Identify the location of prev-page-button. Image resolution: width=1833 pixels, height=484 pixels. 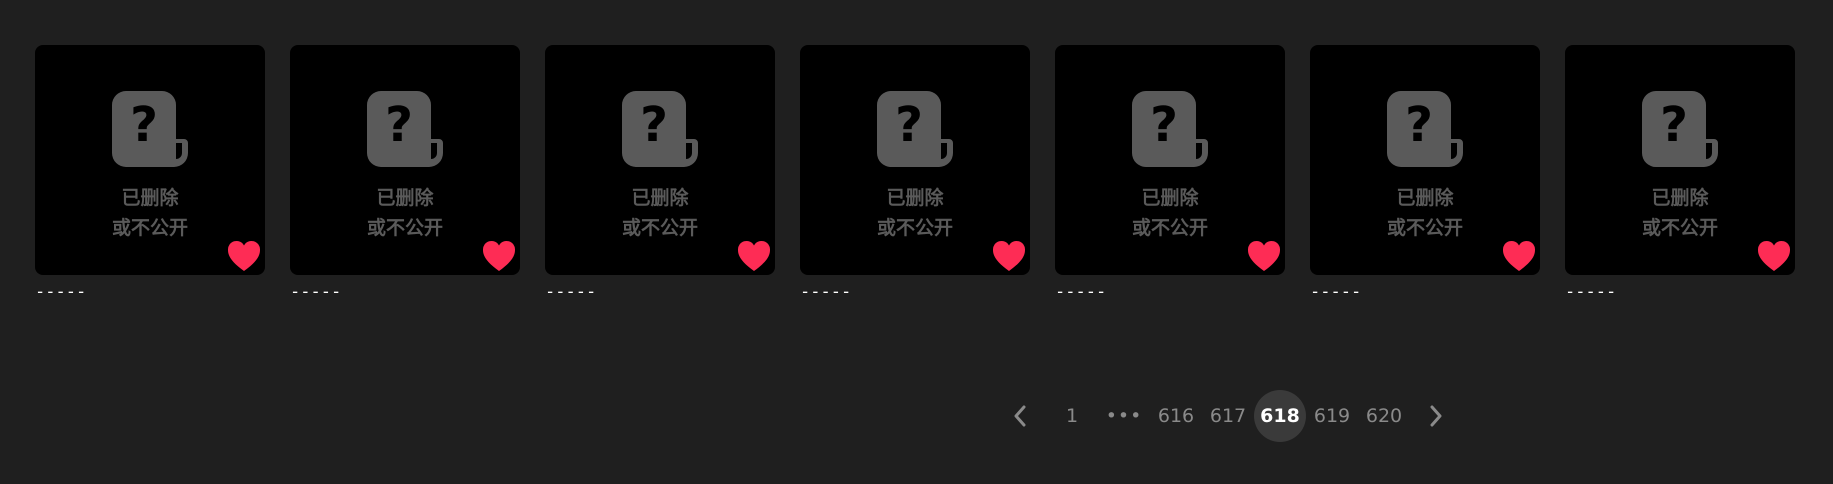
(1020, 416).